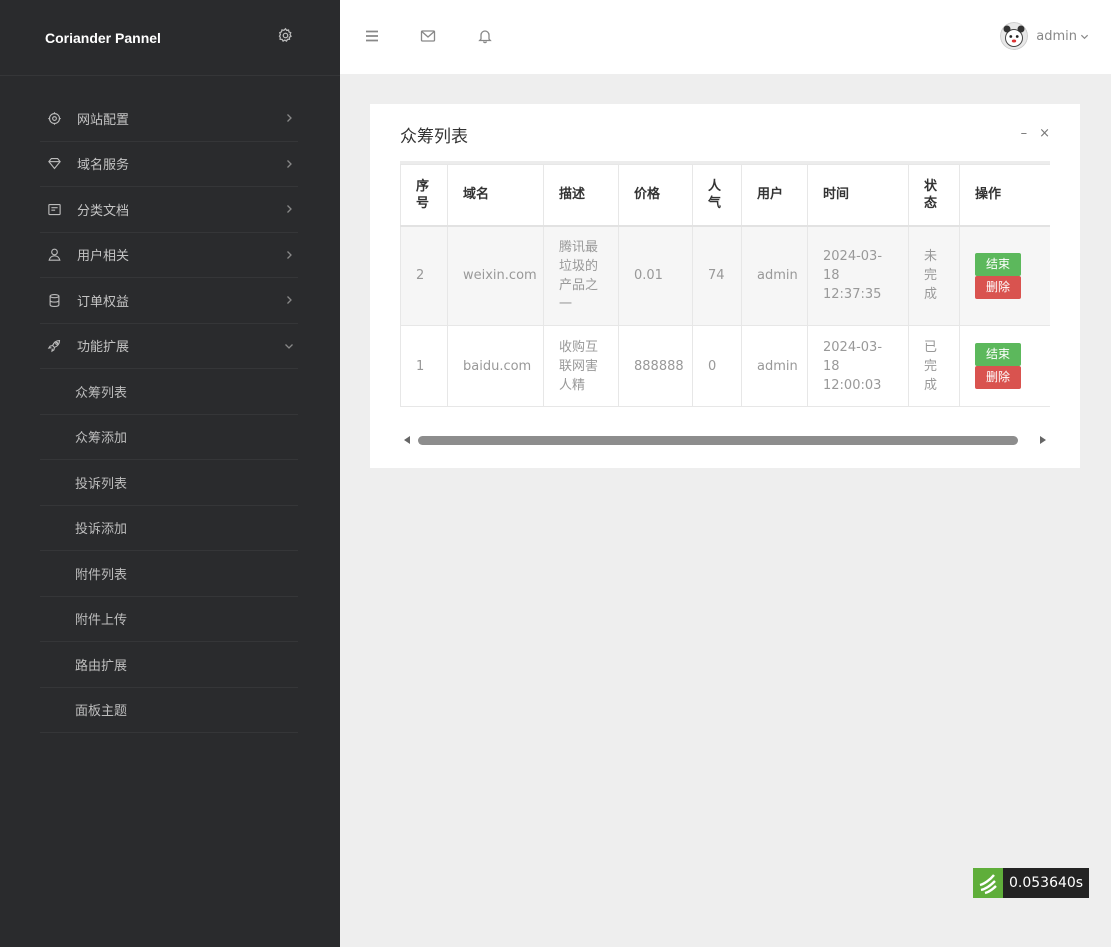 Image resolution: width=1111 pixels, height=947 pixels. What do you see at coordinates (424, 366) in the screenshot?
I see `cell-id: 1` at bounding box center [424, 366].